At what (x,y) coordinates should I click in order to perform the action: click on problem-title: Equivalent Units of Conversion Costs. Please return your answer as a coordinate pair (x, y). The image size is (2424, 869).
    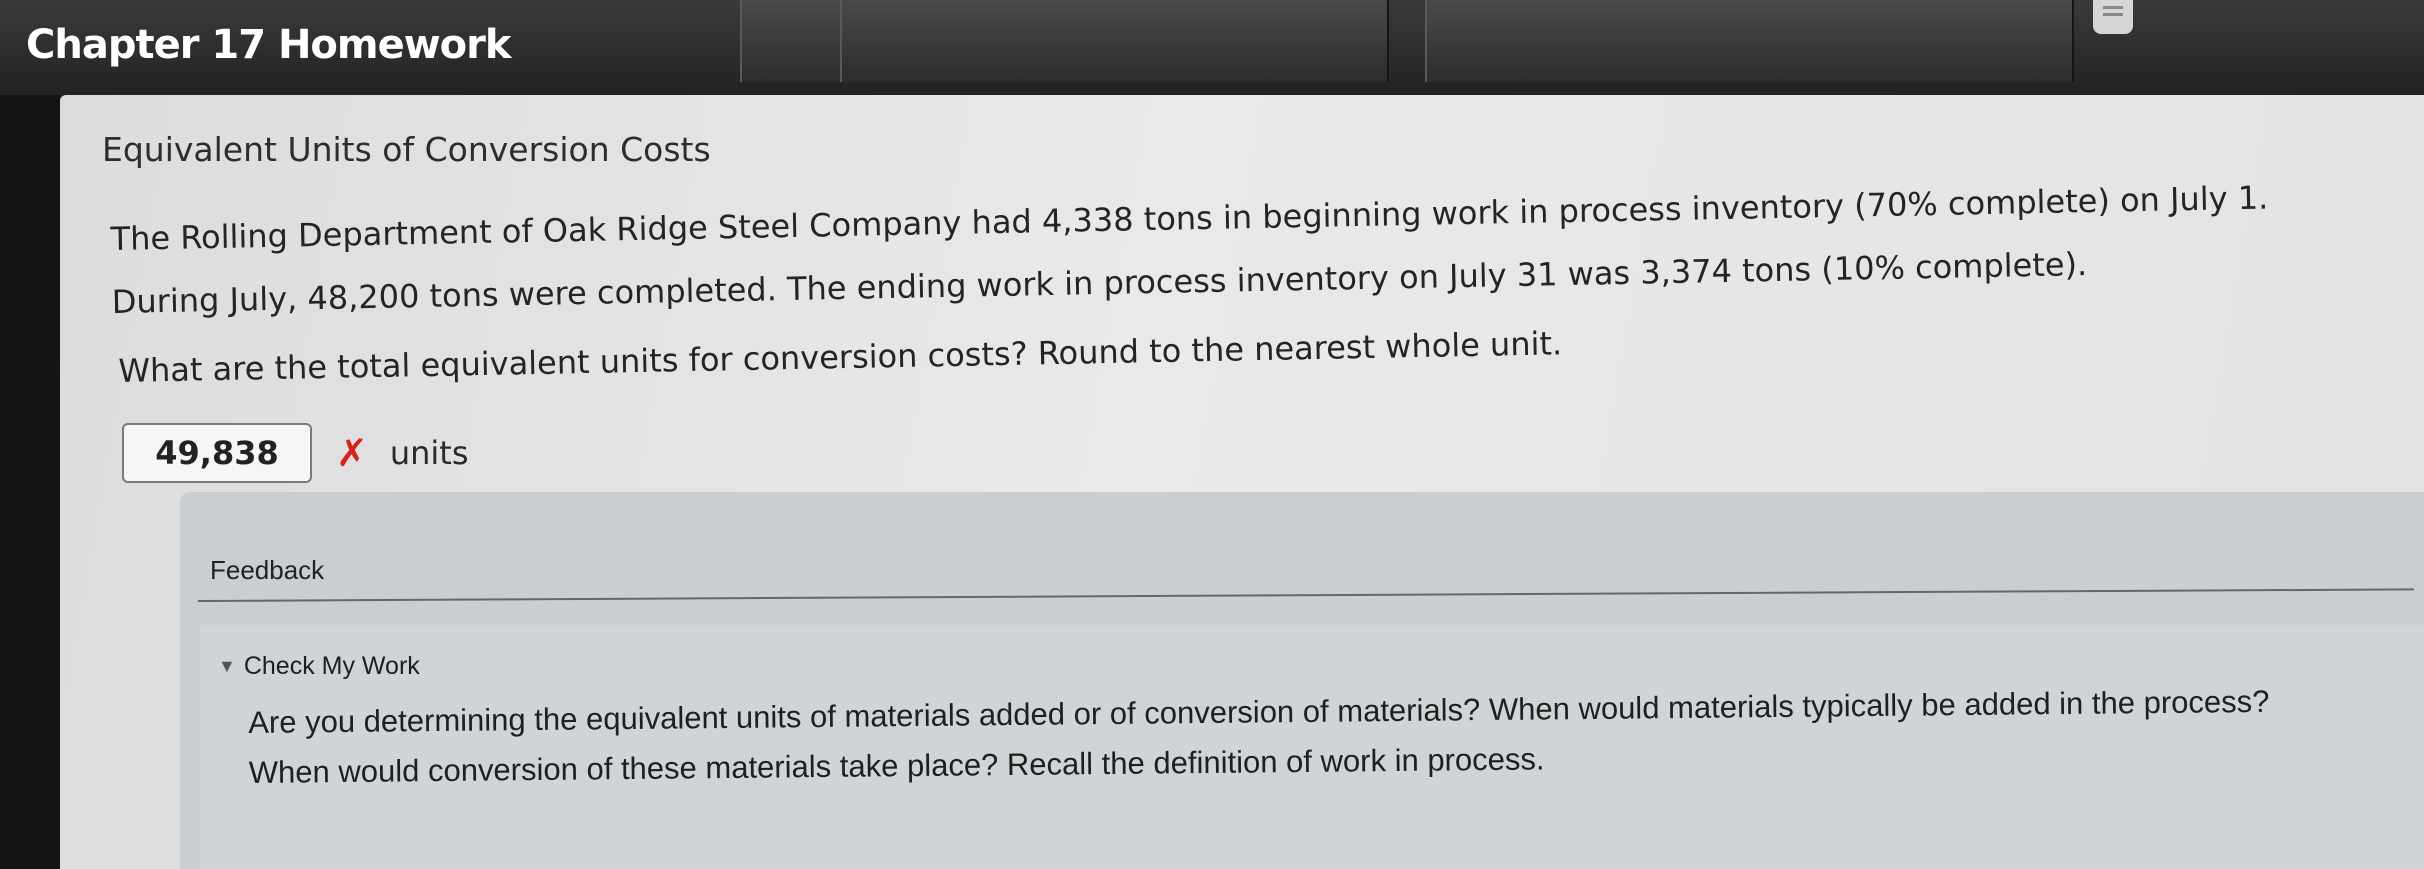
    Looking at the image, I should click on (406, 149).